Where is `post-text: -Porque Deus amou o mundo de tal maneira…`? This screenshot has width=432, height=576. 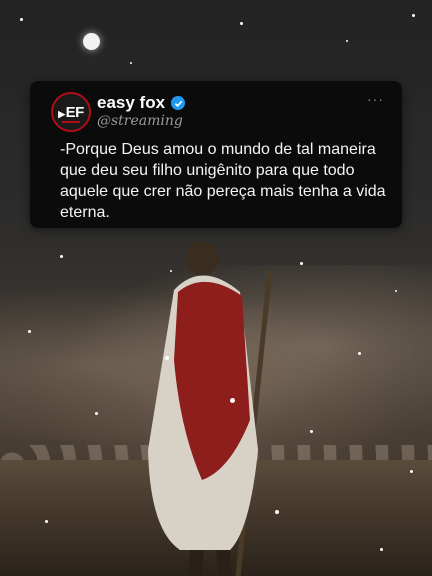
post-text: -Porque Deus amou o mundo de tal maneira… is located at coordinates (223, 181).